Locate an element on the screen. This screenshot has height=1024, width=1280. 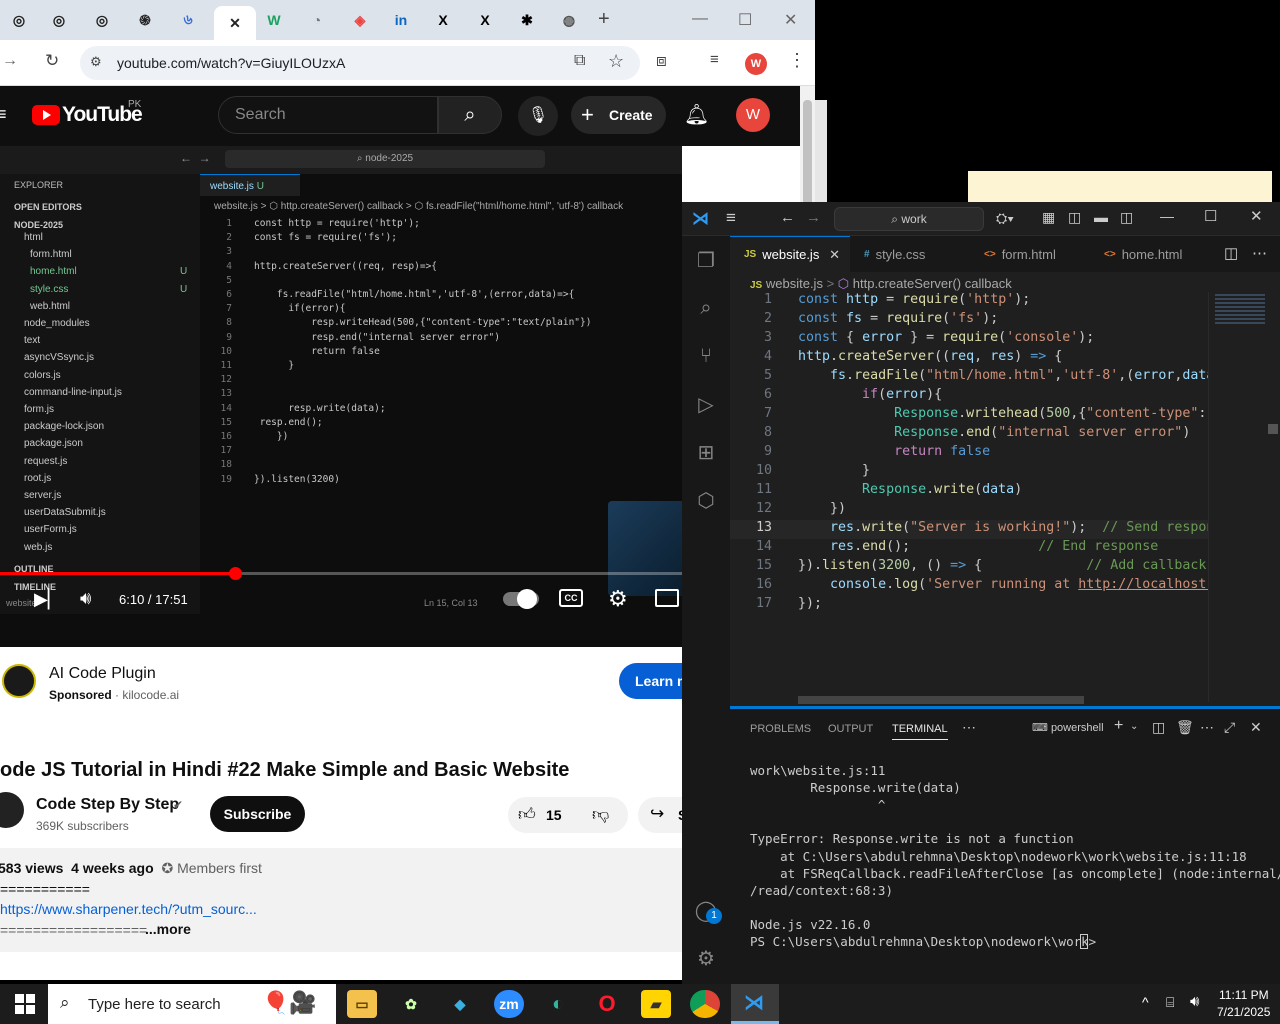
toggle-secondary-icon: ◫ is located at coordinates (1126, 217).